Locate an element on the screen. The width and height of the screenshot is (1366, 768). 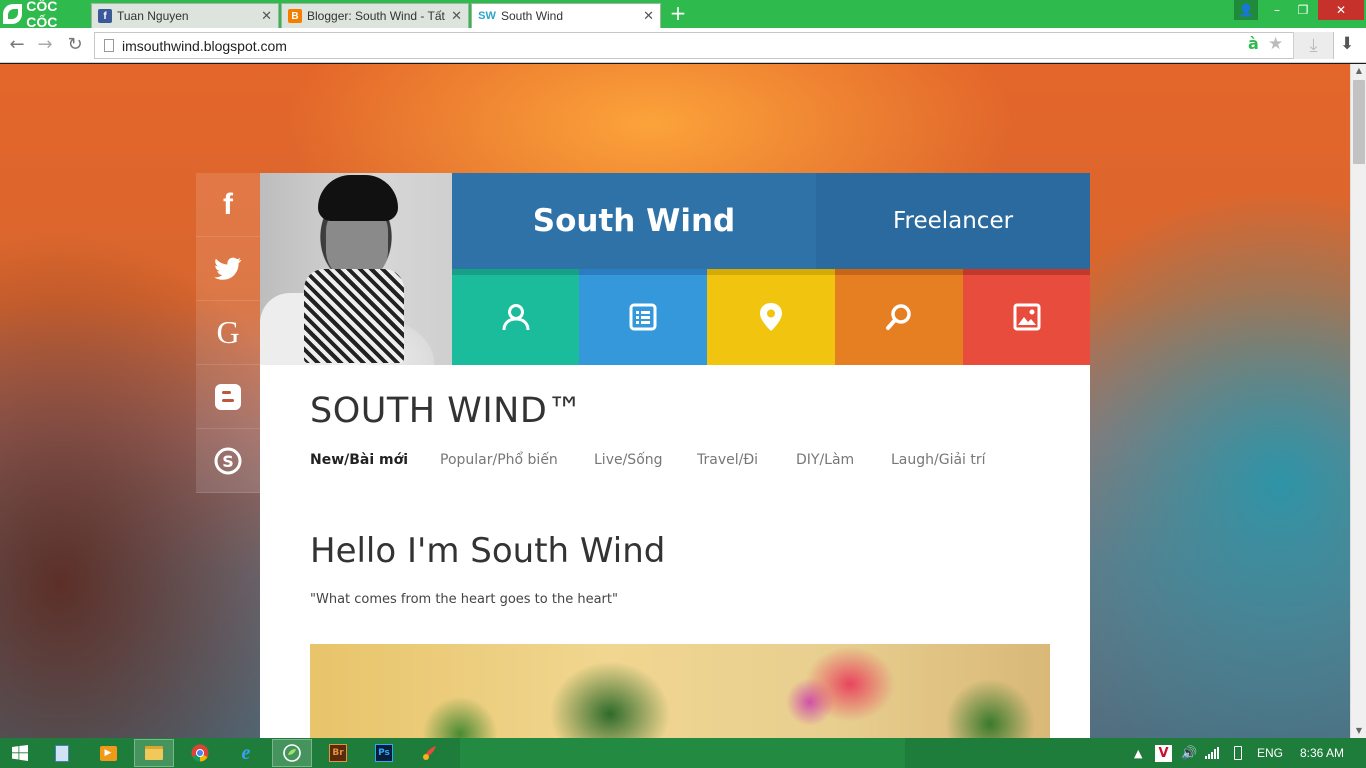
skype-link: S is located at coordinates (228, 461).